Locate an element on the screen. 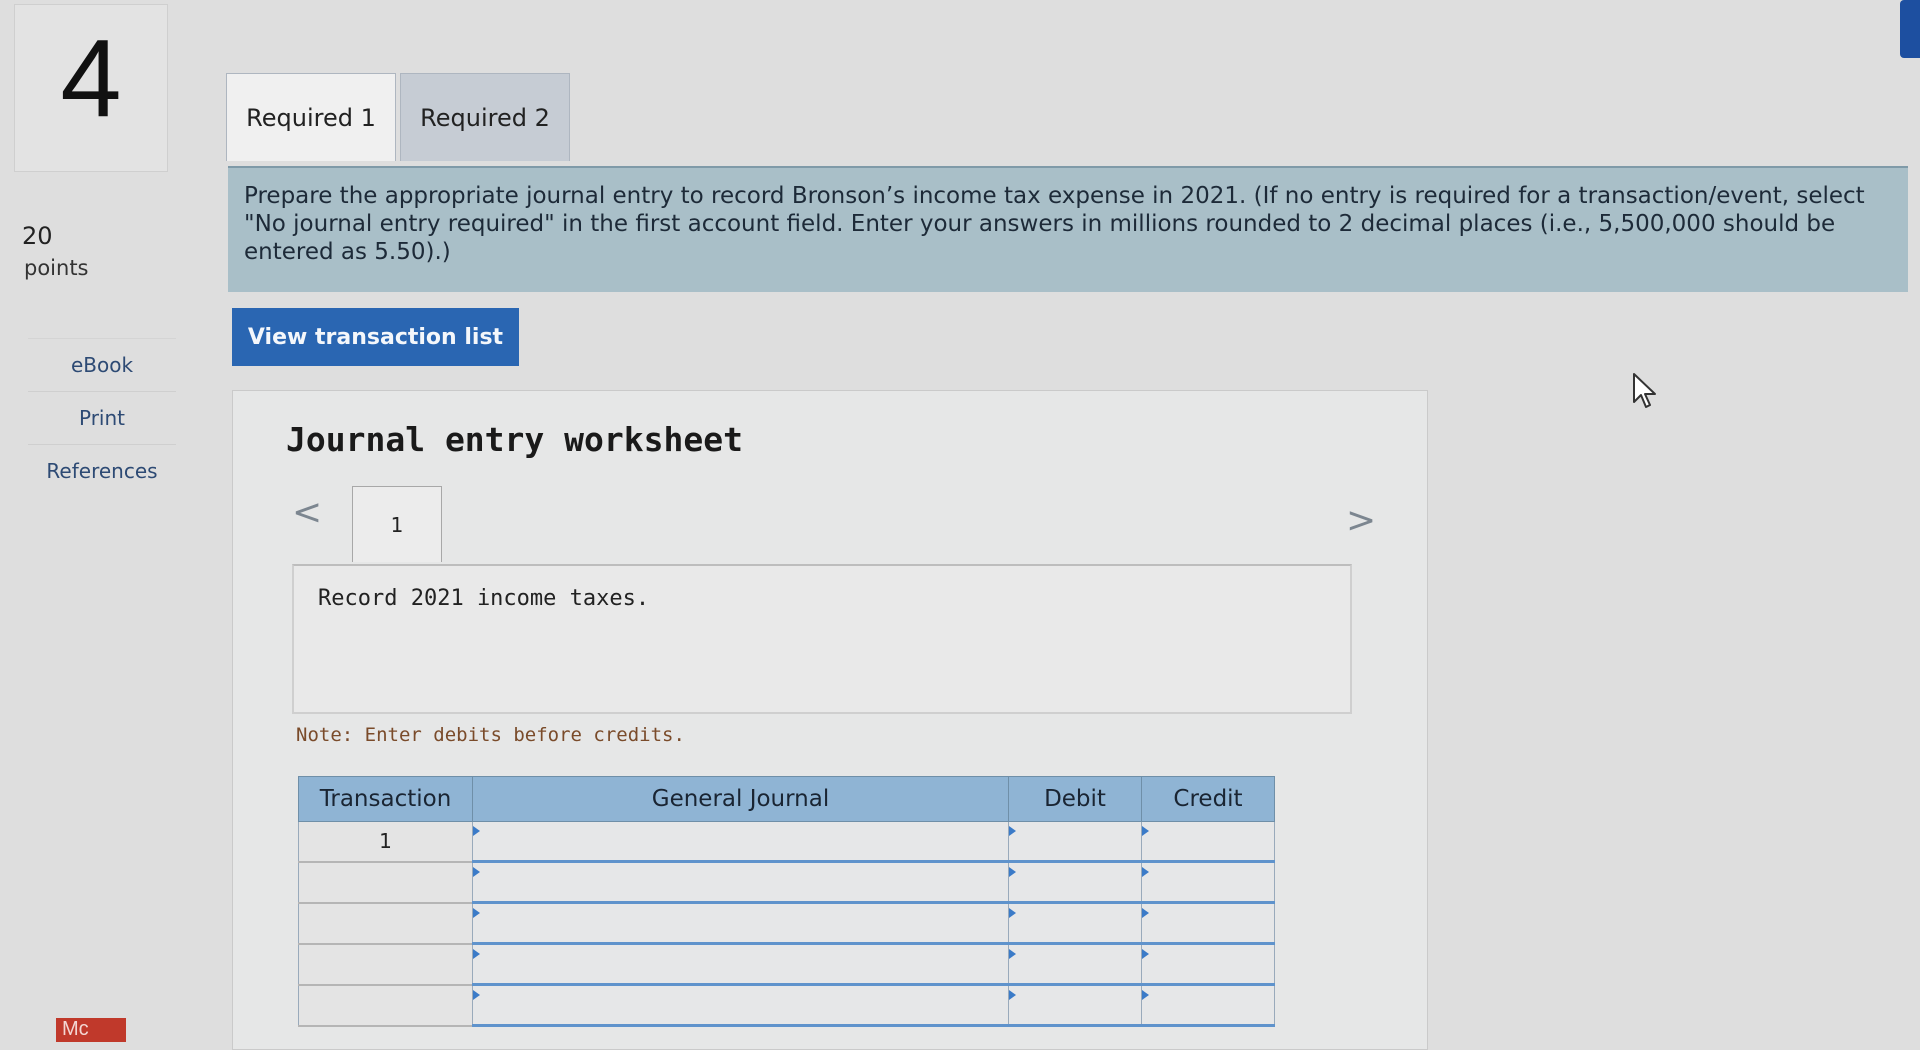 This screenshot has height=1050, width=1920. worksheet-title: Journal entry worksheet is located at coordinates (514, 439).